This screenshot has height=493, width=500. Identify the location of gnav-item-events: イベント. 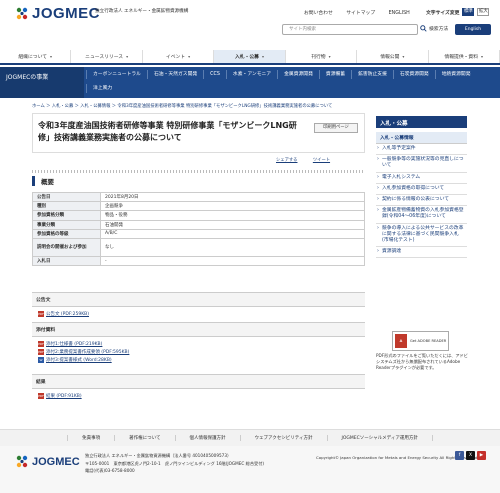
(179, 56).